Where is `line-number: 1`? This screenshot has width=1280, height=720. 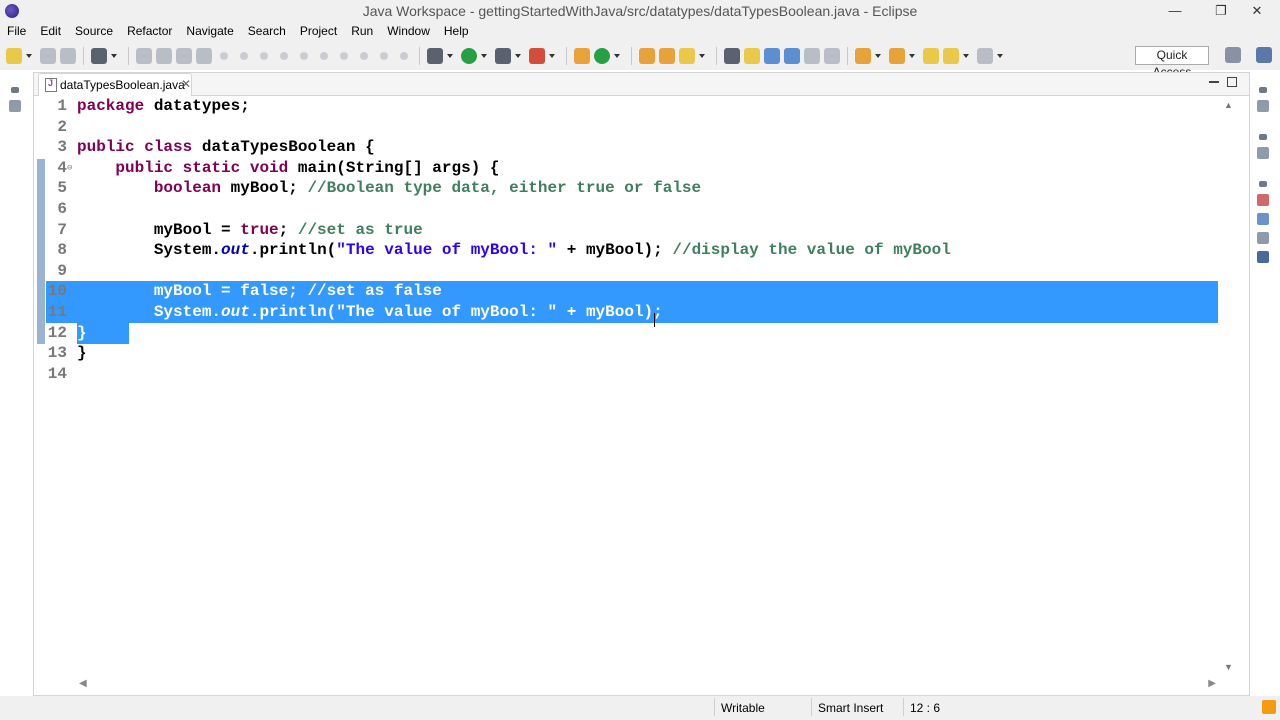 line-number: 1 is located at coordinates (62, 106).